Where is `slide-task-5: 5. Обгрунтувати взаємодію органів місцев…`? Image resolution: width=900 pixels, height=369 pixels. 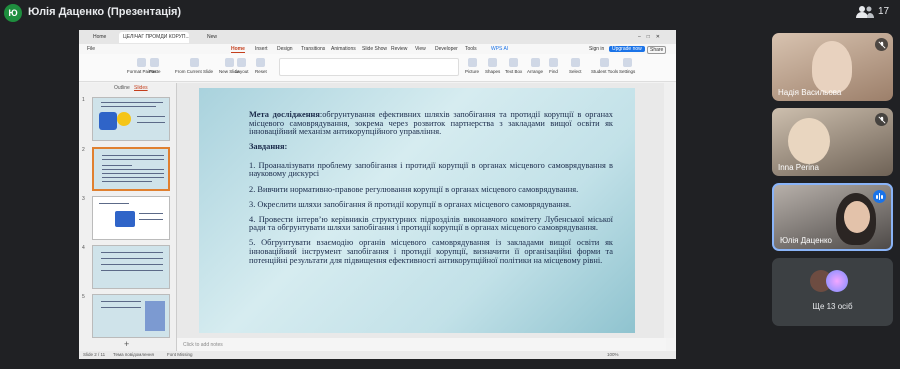 slide-task-5: 5. Обгрунтувати взаємодію органів місцев… is located at coordinates (431, 251).